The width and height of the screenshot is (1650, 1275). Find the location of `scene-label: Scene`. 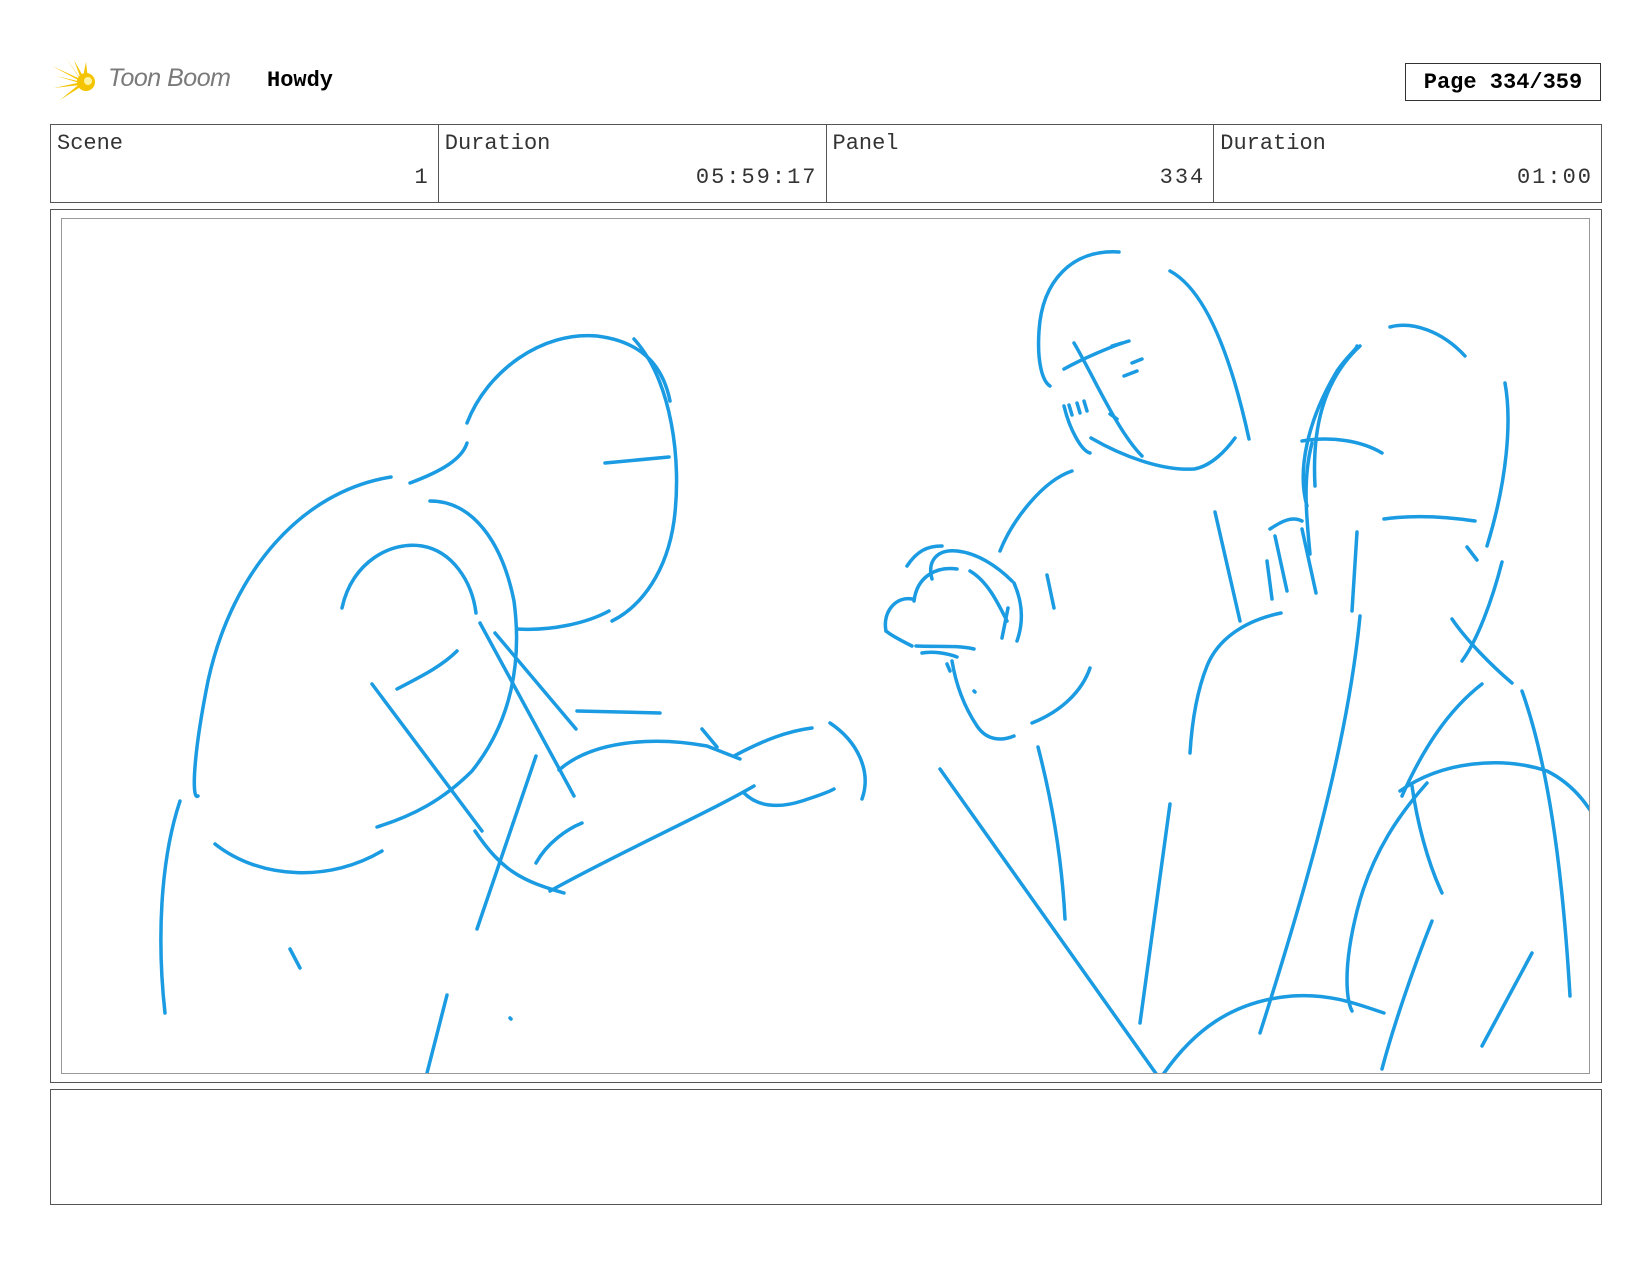

scene-label: Scene is located at coordinates (90, 143).